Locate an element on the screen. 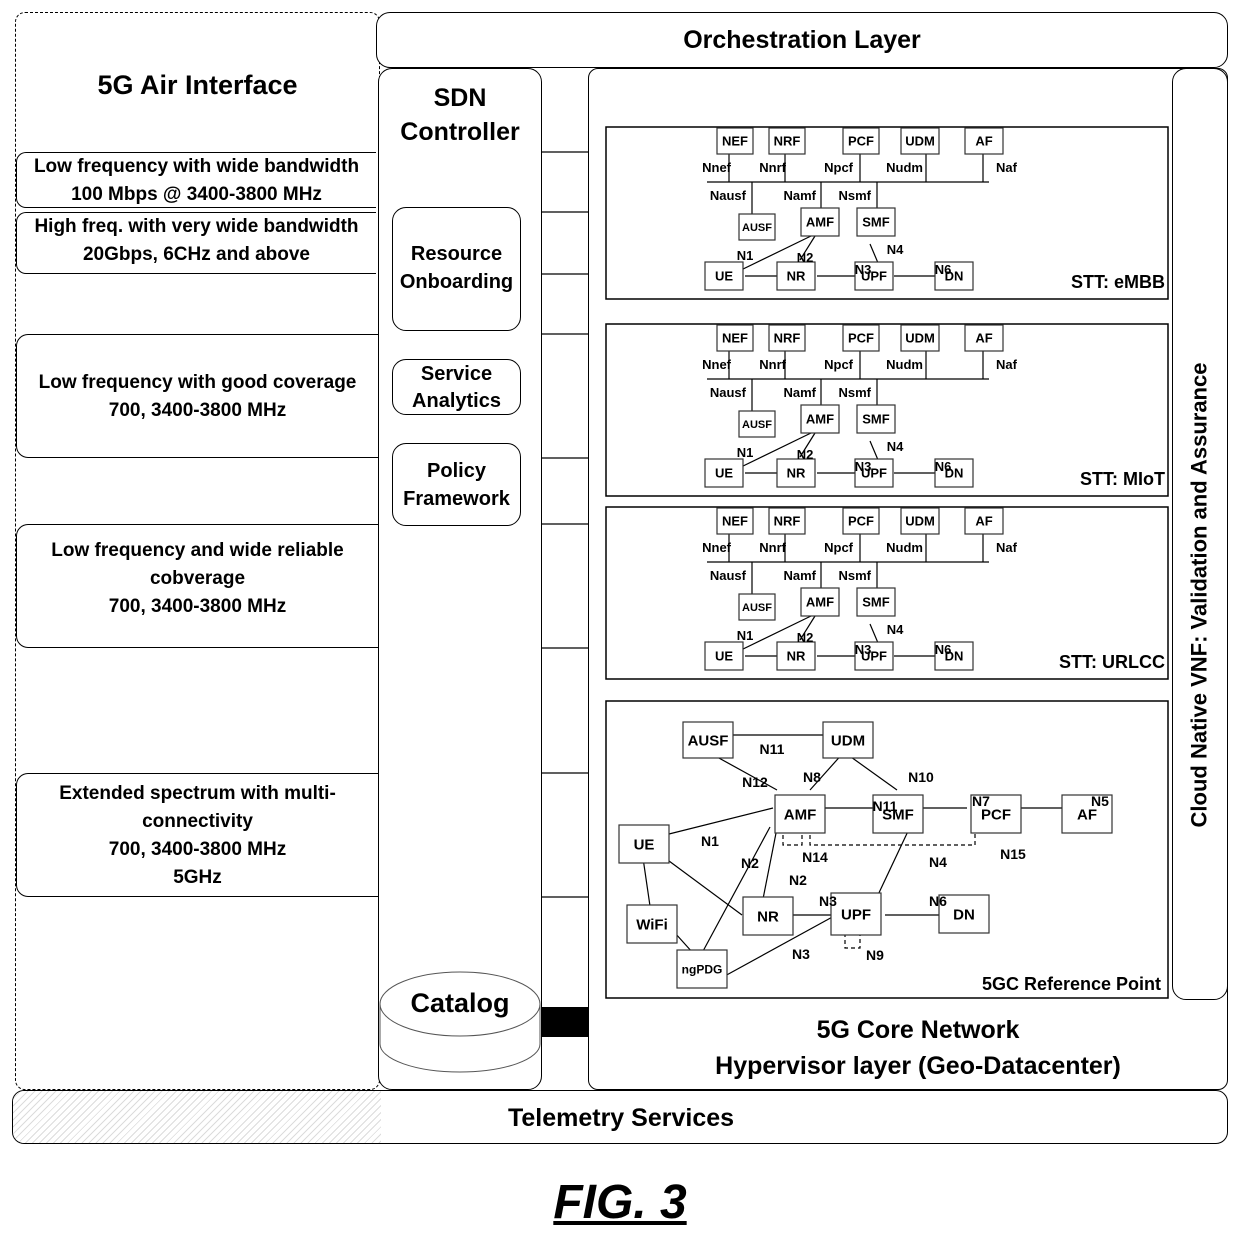 This screenshot has width=1240, height=1241. interface-label: Nnef is located at coordinates (717, 167).